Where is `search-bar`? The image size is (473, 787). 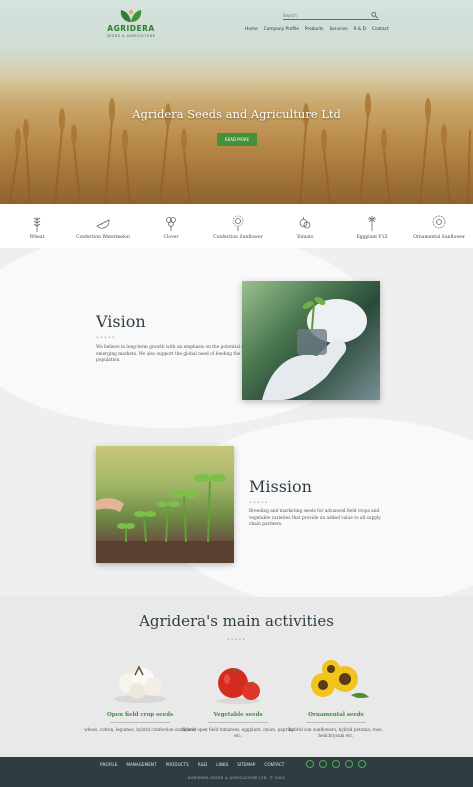
search-bar is located at coordinates (331, 15).